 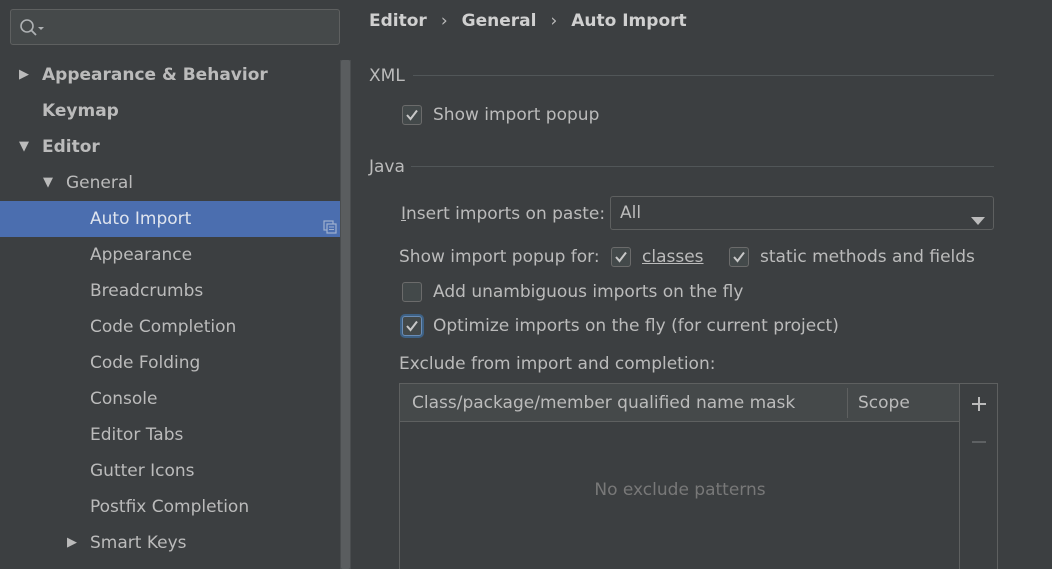 What do you see at coordinates (398, 21) in the screenshot?
I see `breadcrumb-item: Editor` at bounding box center [398, 21].